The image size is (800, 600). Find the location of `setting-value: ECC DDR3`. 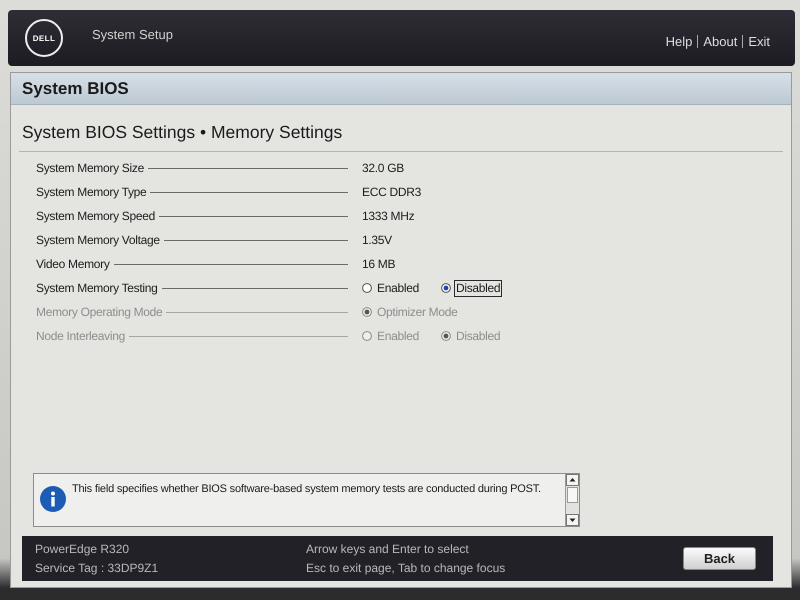

setting-value: ECC DDR3 is located at coordinates (392, 192).